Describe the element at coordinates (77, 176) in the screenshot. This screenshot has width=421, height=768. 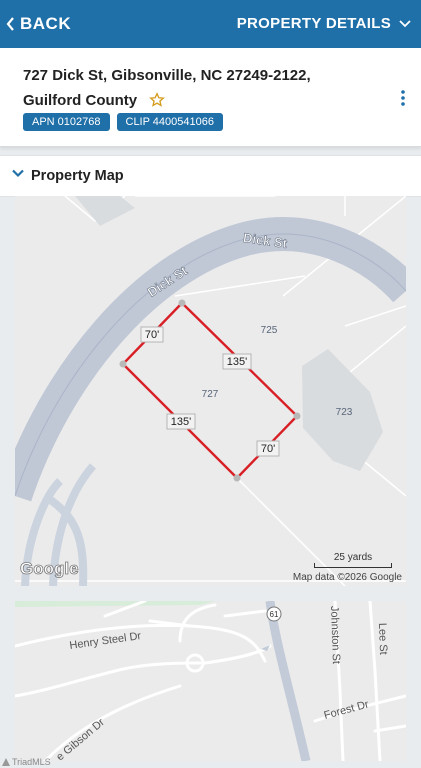
I see `section-title: Property Map` at that location.